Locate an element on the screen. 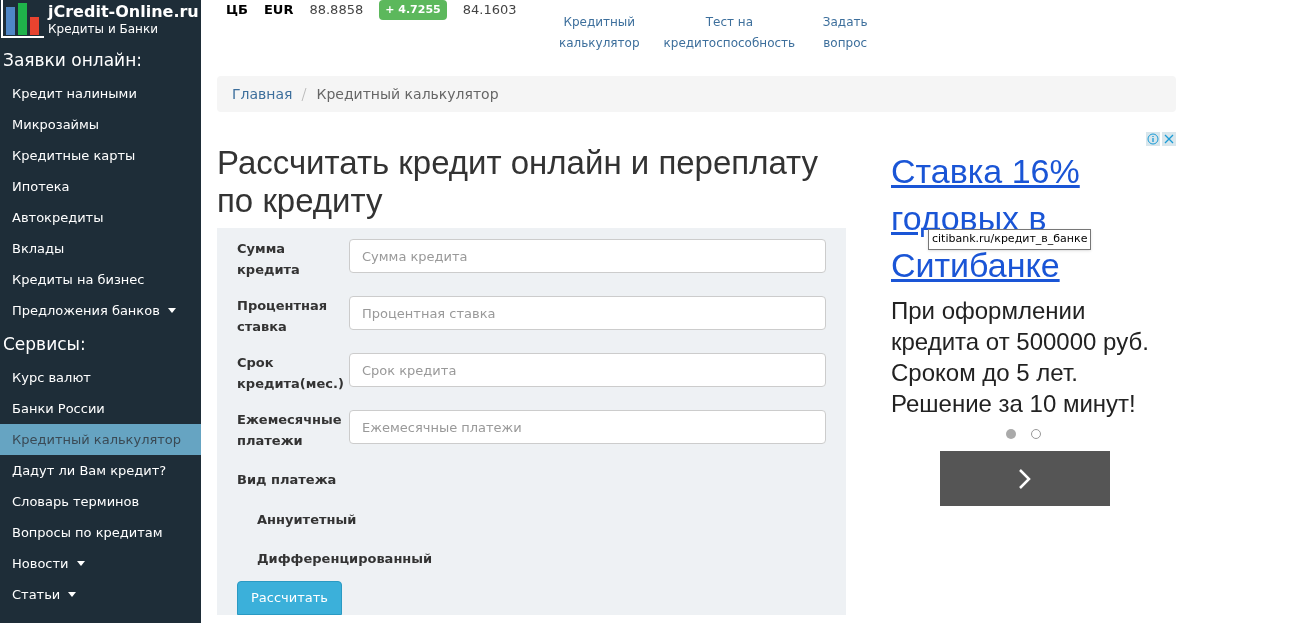 This screenshot has width=1312, height=623. sidebar-item: Новости is located at coordinates (100, 563).